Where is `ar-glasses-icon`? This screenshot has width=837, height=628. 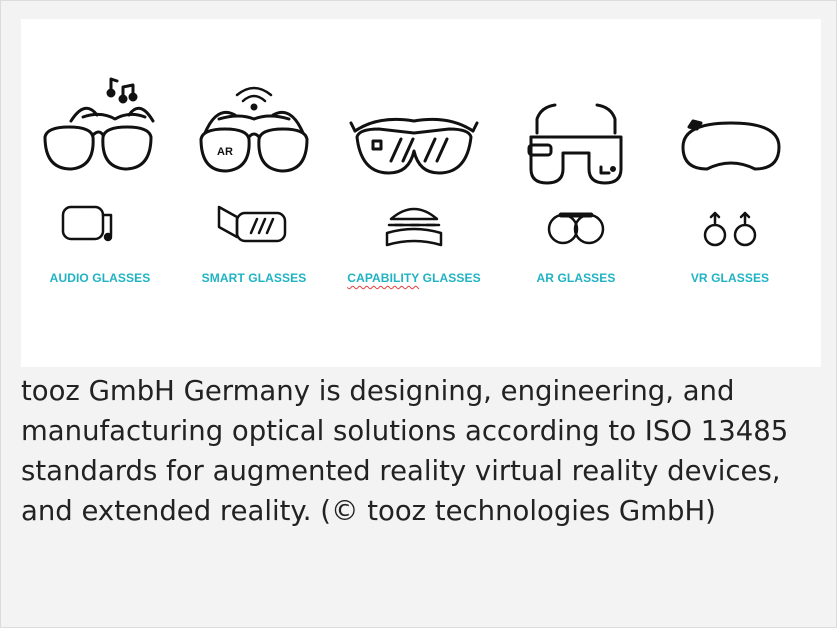
ar-glasses-icon is located at coordinates (575, 144).